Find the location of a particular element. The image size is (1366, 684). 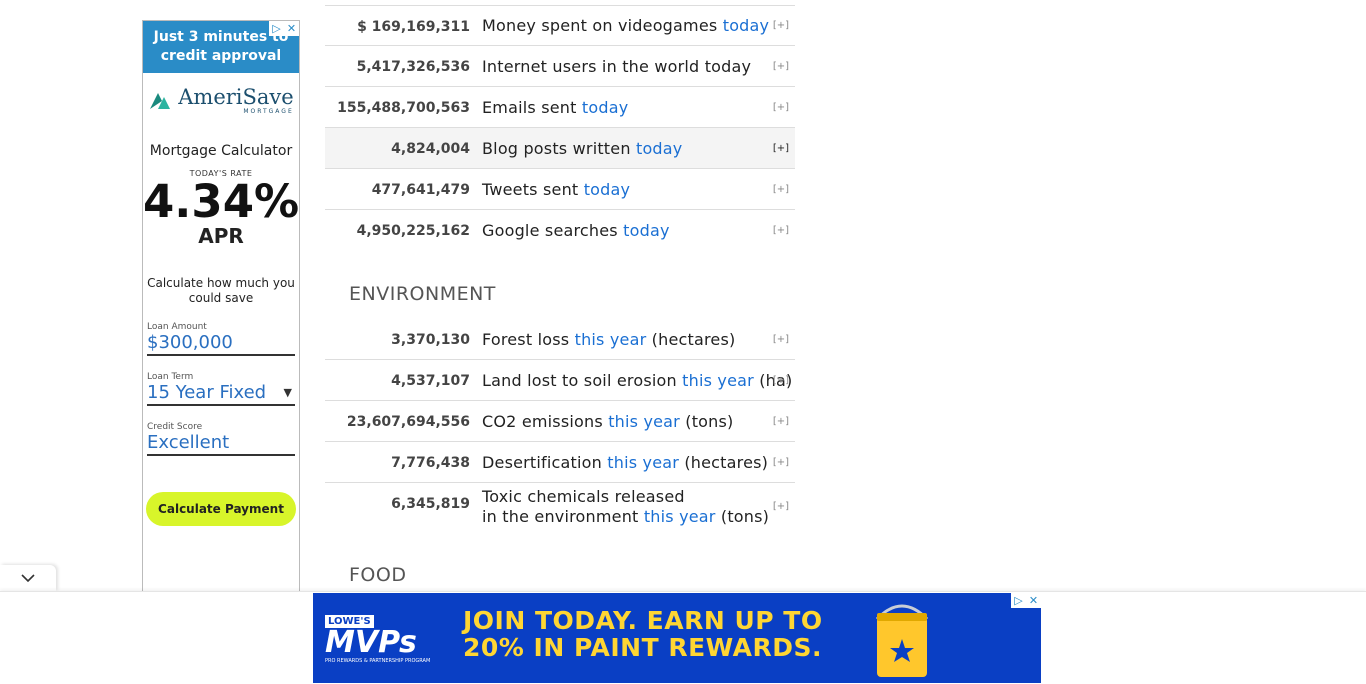

stat-label: Forest loss this year (hectares) is located at coordinates (609, 339).